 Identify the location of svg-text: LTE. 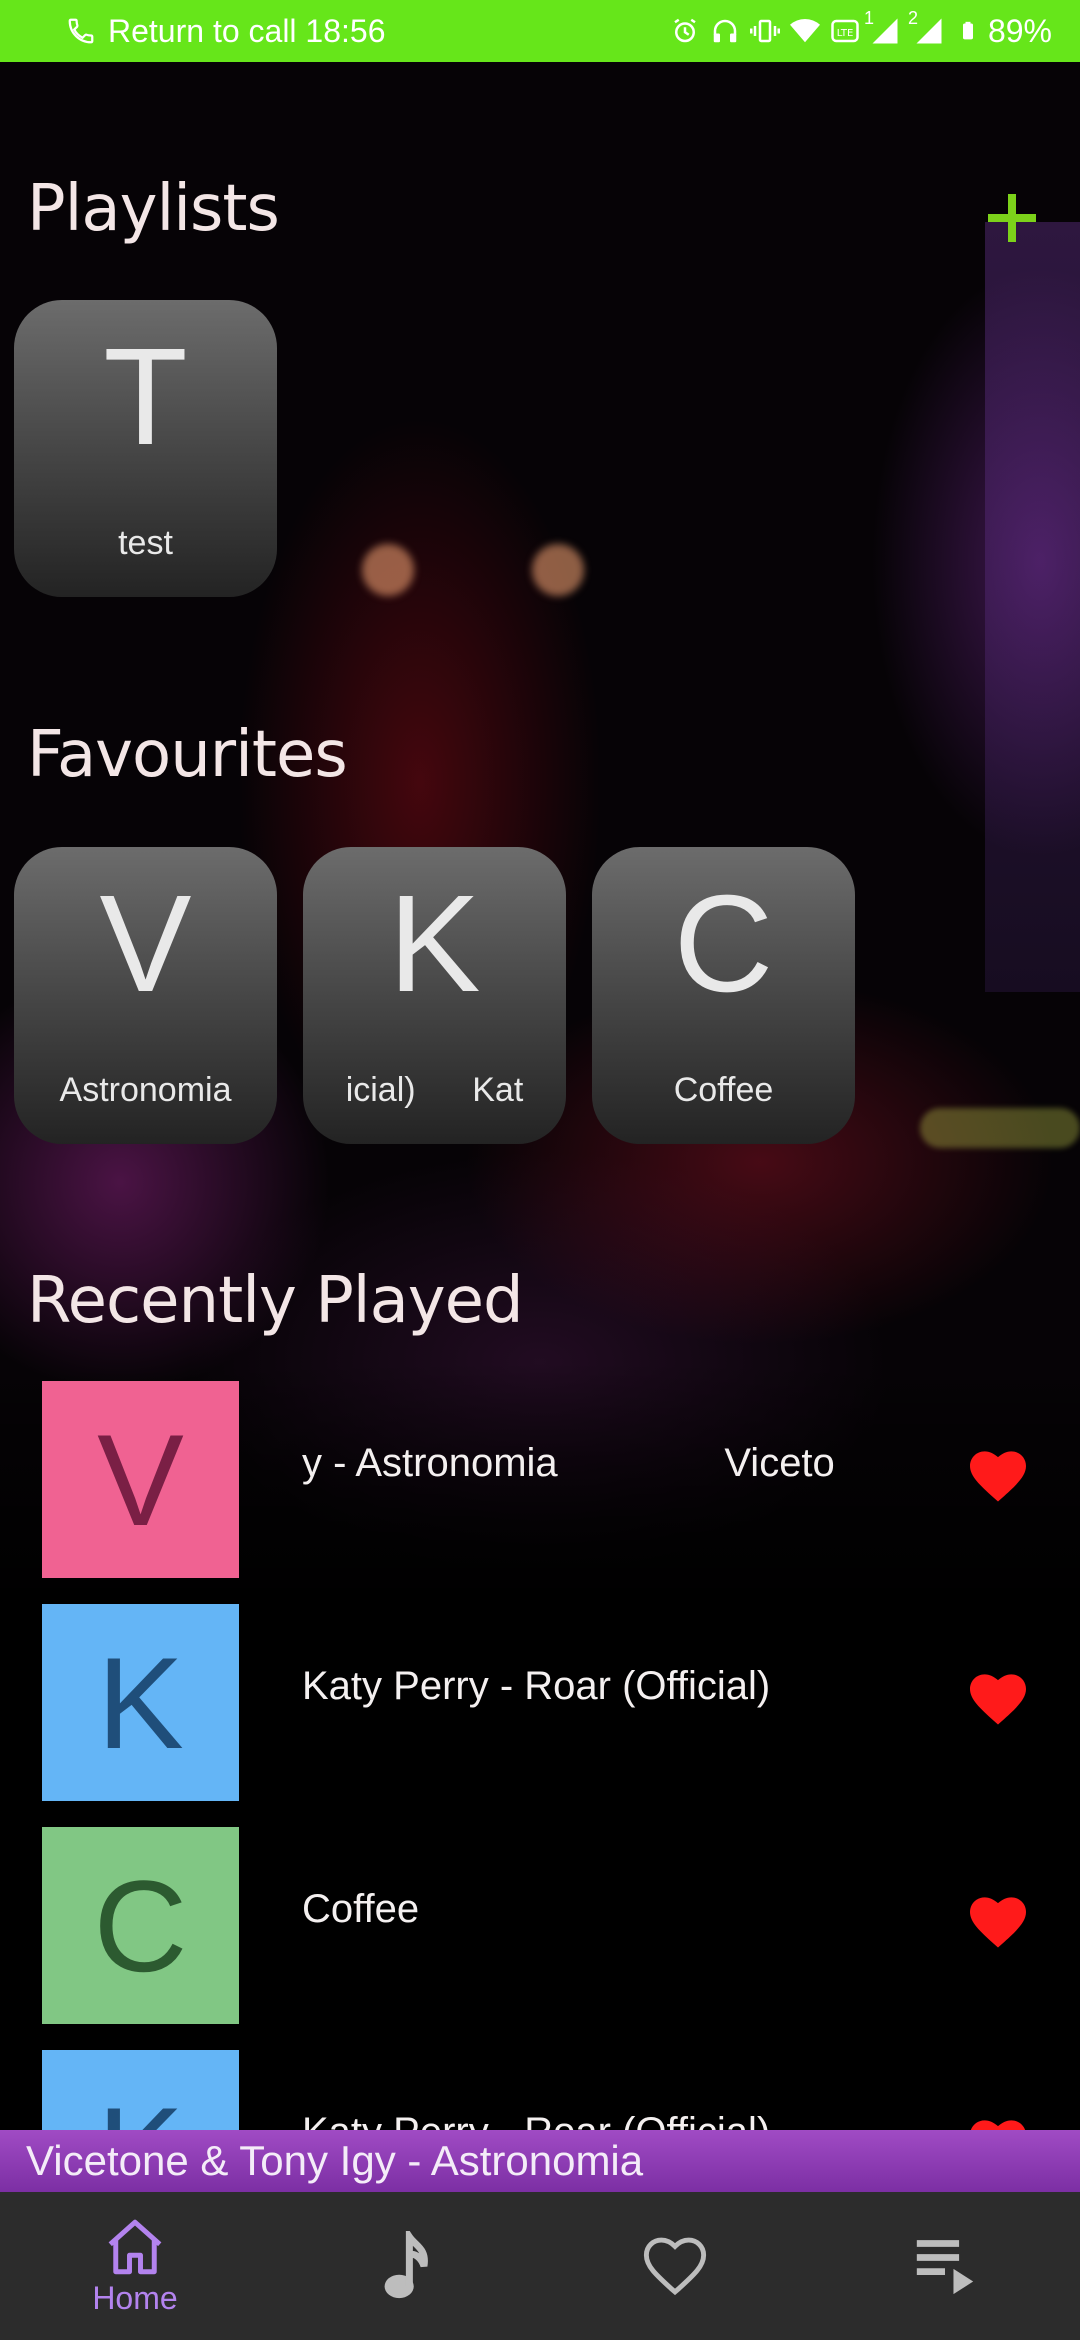
(845, 33).